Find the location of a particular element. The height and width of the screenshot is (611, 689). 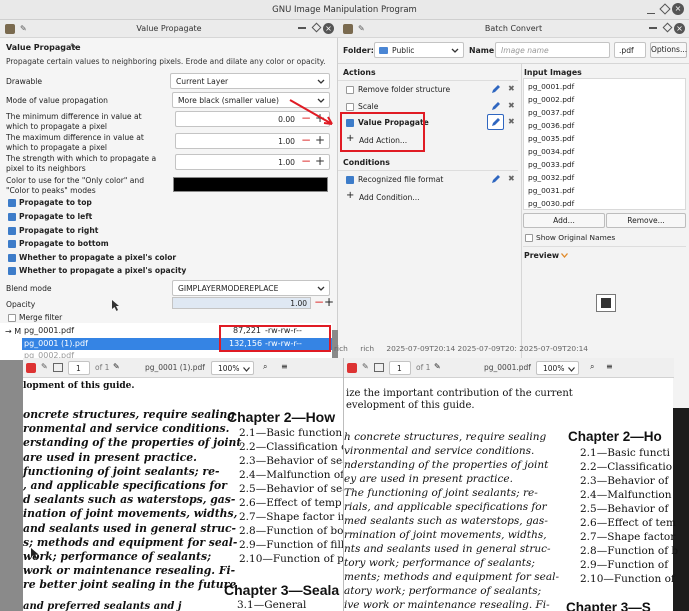

list-item: pg_0001.pdf is located at coordinates (551, 86).